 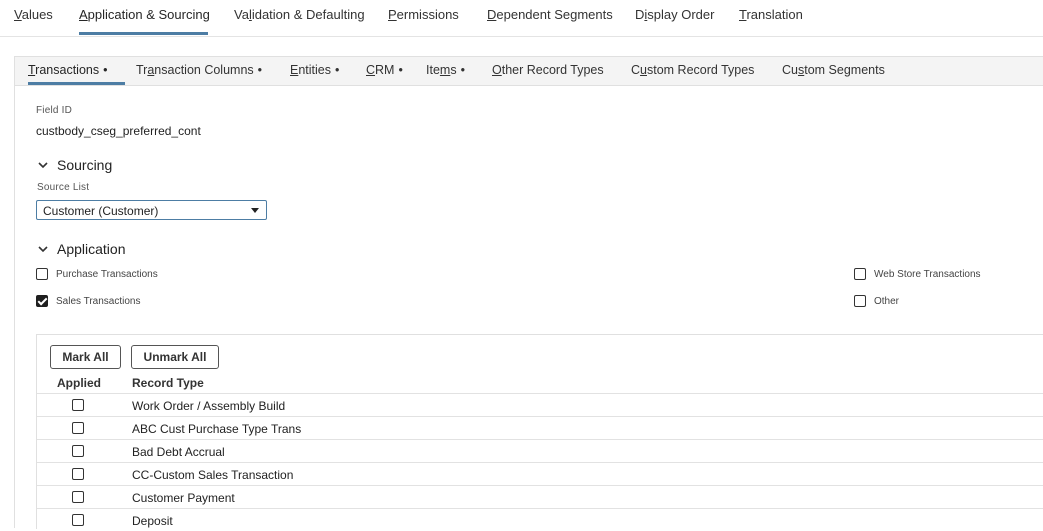 I want to click on sales-transactions-checkbox, so click(x=42, y=301).